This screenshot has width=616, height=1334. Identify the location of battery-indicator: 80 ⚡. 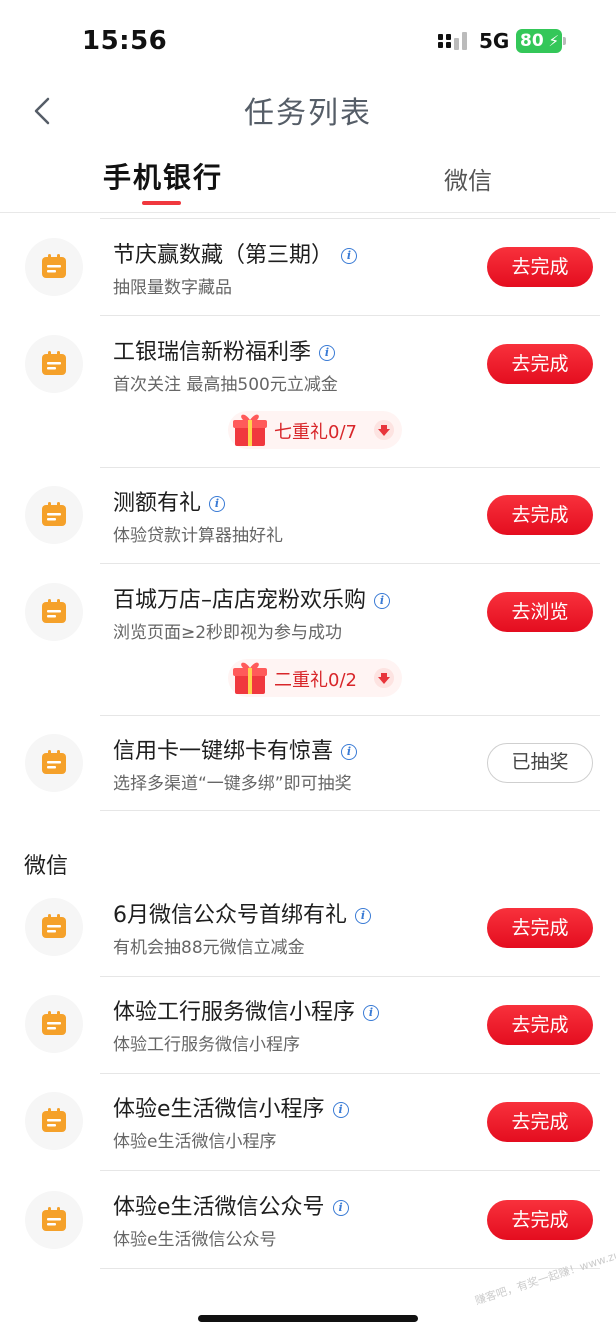
(539, 41).